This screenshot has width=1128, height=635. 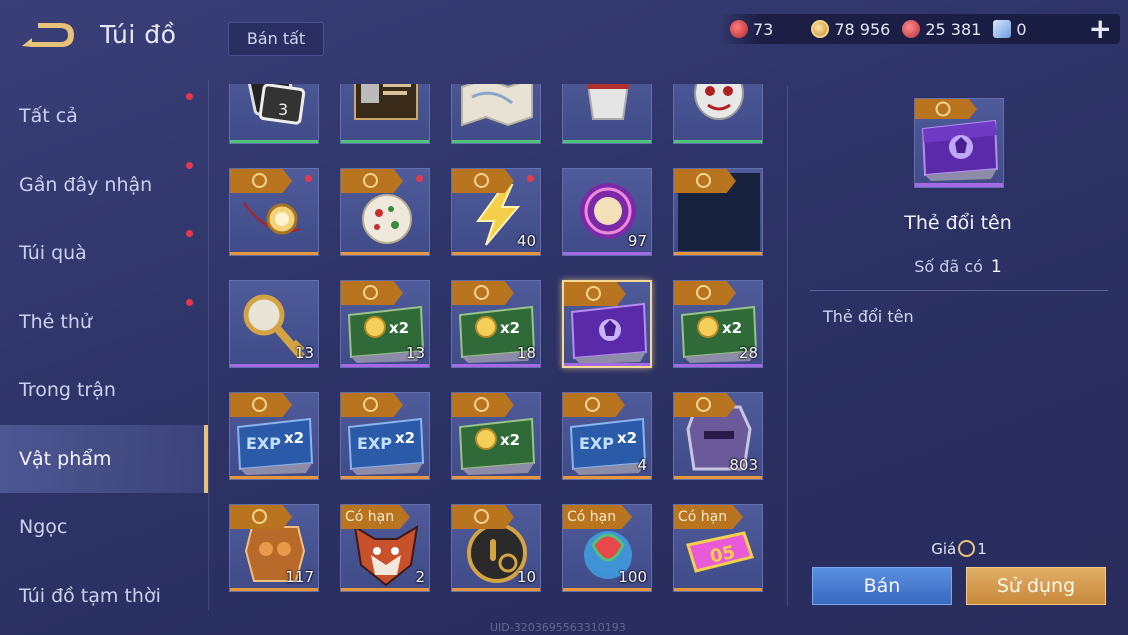 What do you see at coordinates (608, 102) in the screenshot?
I see `cup-icon` at bounding box center [608, 102].